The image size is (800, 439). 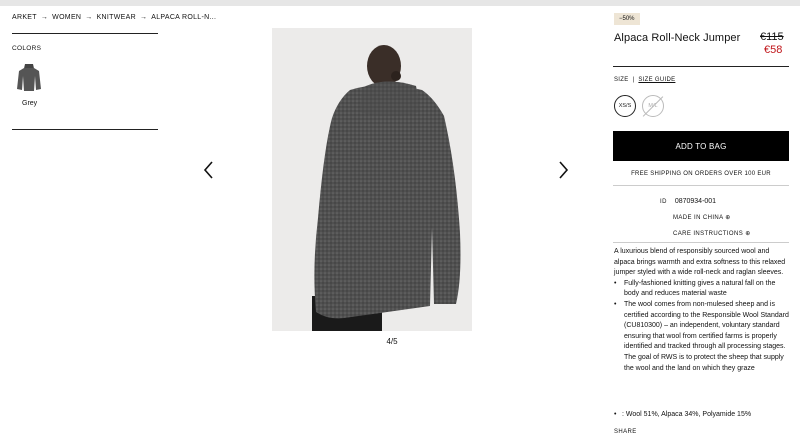 I want to click on size-label: SIZE, so click(x=621, y=80).